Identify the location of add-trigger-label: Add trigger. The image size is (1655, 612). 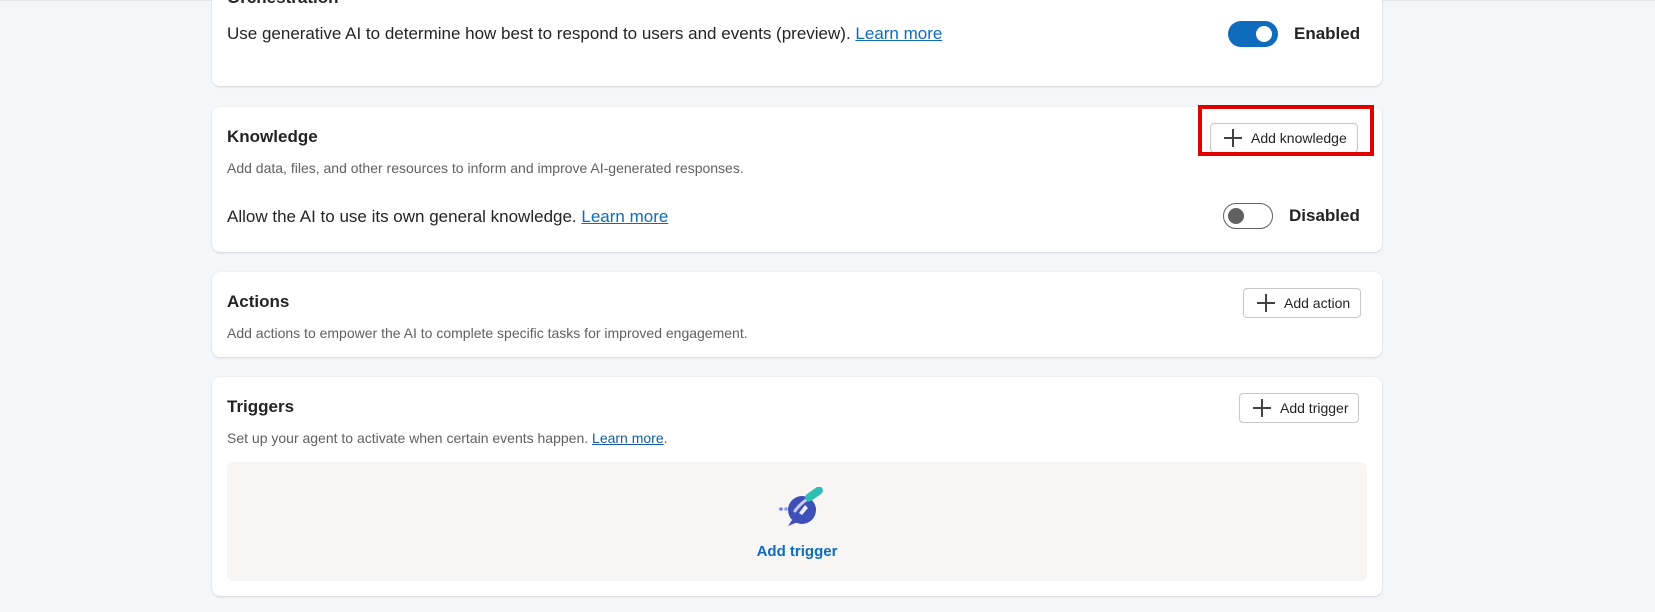
(1314, 408).